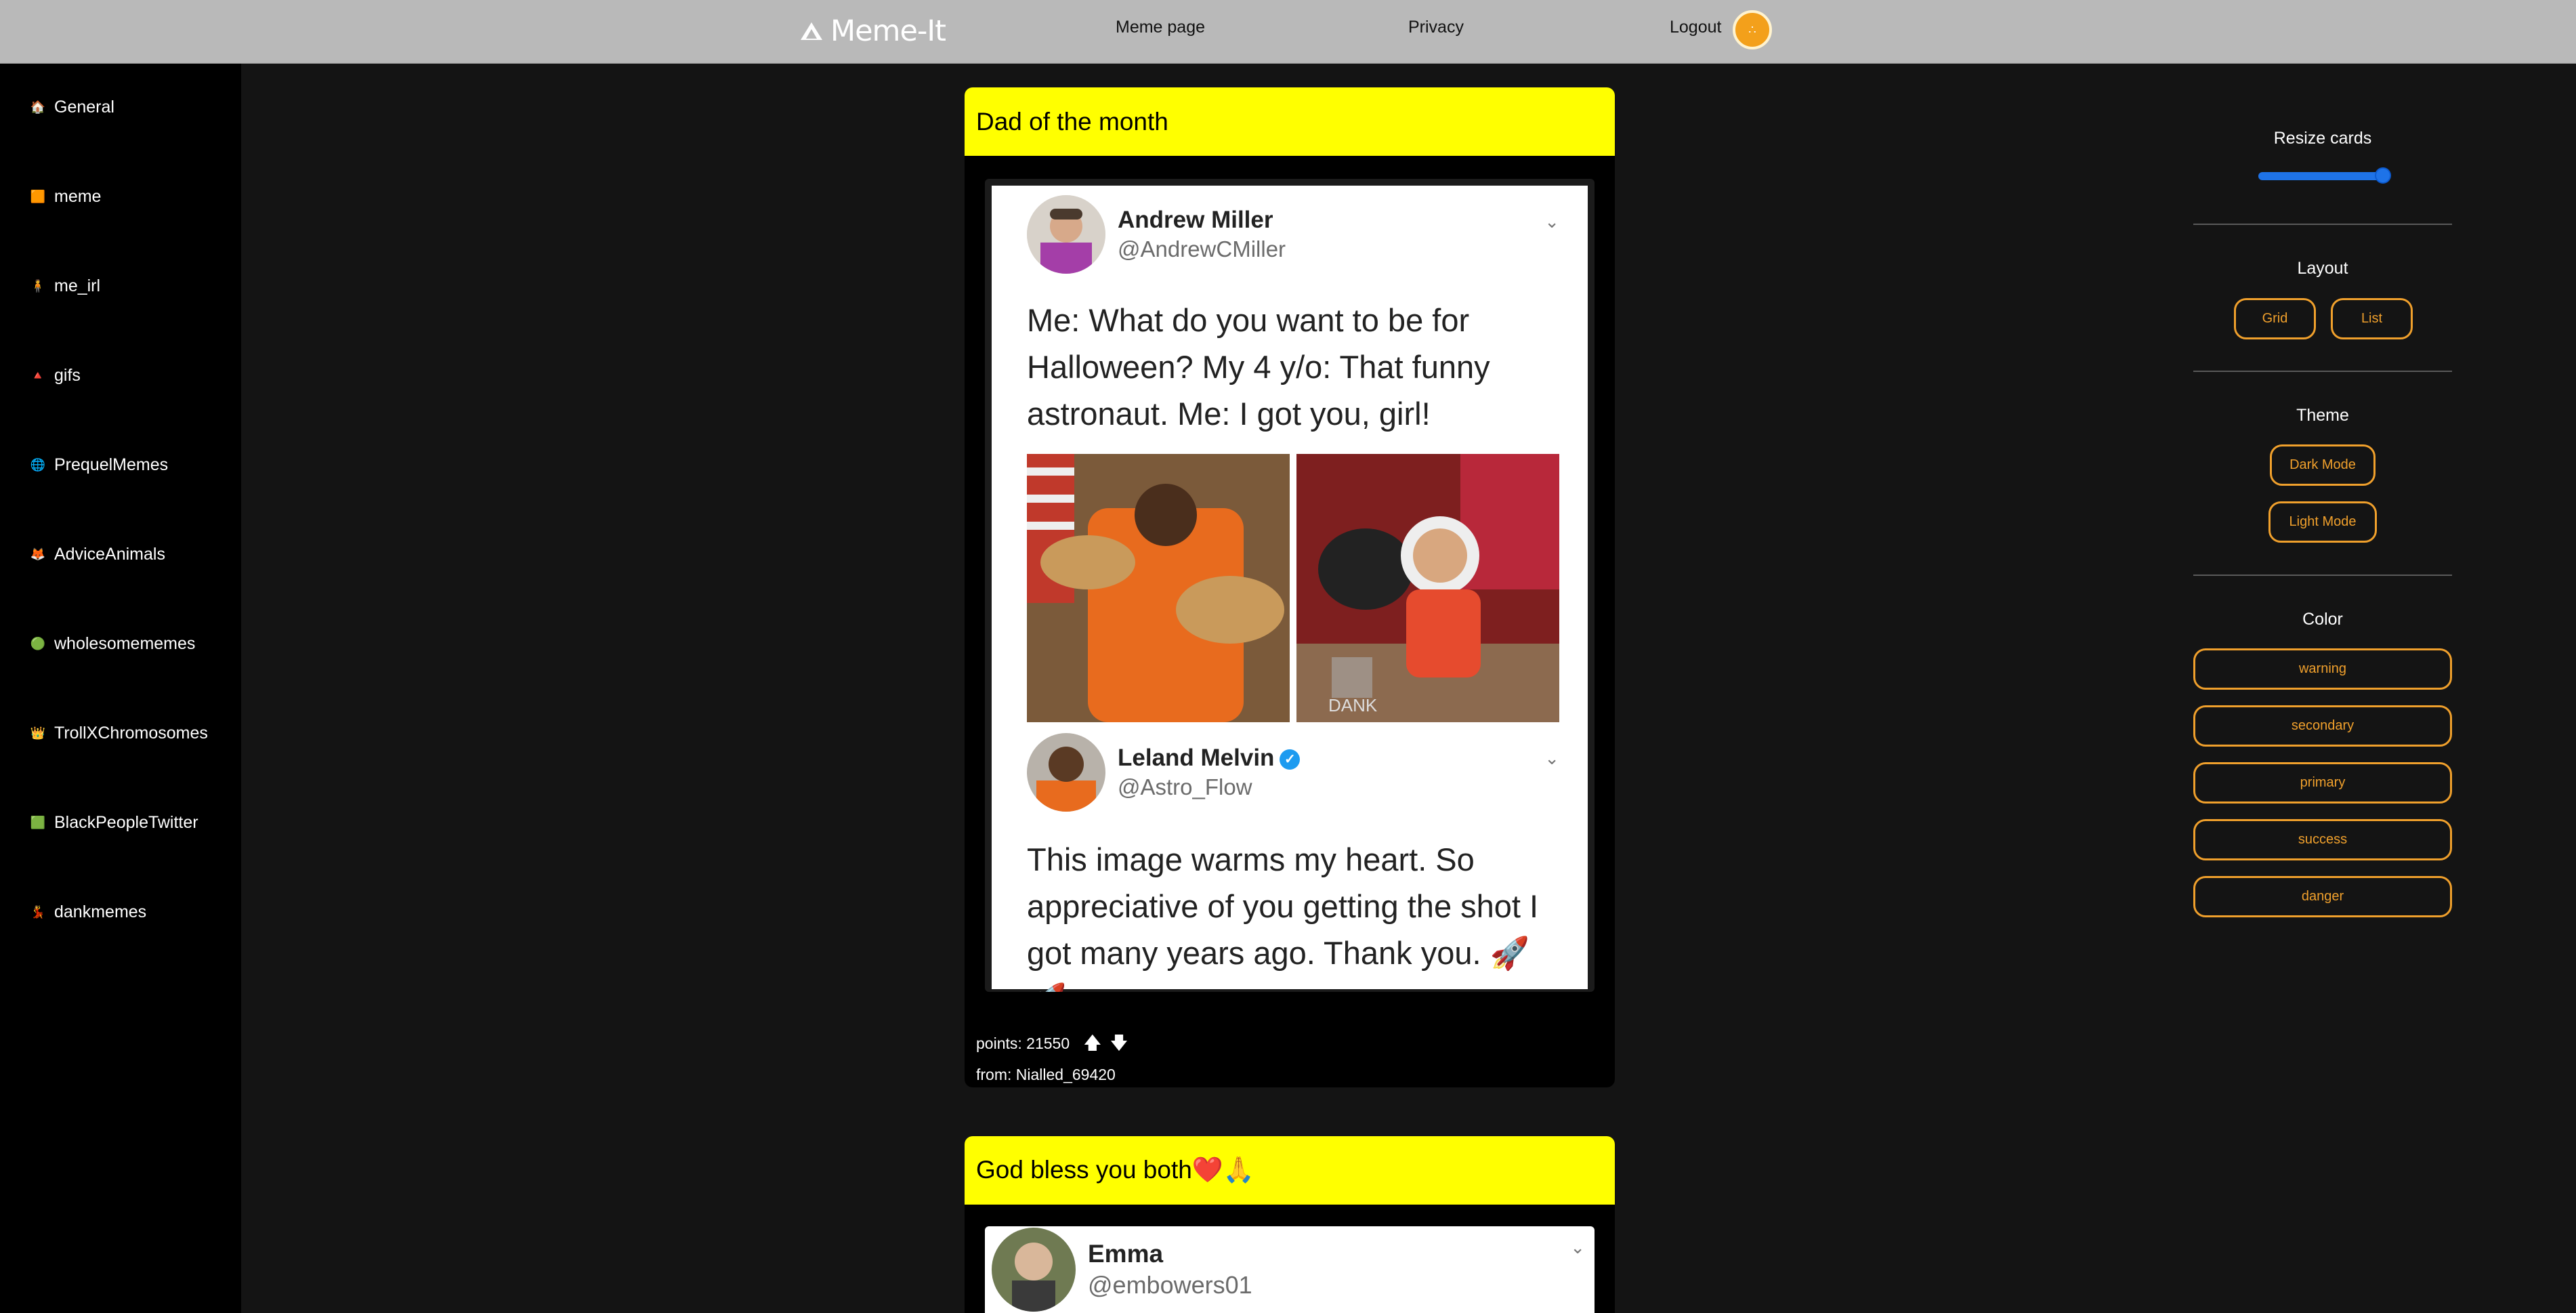 The image size is (2576, 1313). I want to click on points-label: points: 21550, so click(1023, 1043).